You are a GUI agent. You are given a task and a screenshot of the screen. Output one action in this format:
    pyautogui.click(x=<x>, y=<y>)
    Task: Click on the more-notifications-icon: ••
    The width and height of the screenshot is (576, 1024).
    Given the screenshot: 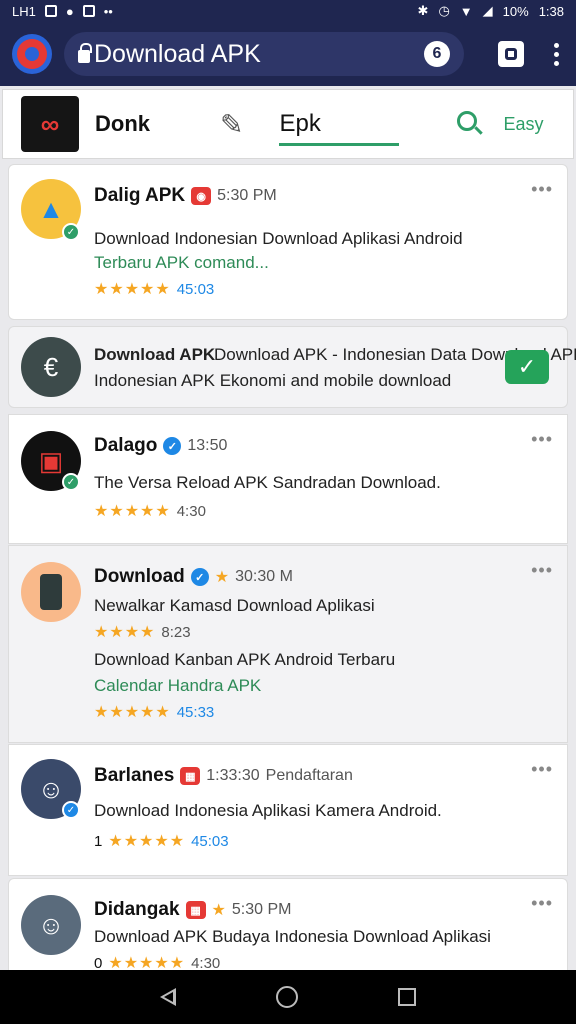 What is the action you would take?
    pyautogui.click(x=108, y=11)
    